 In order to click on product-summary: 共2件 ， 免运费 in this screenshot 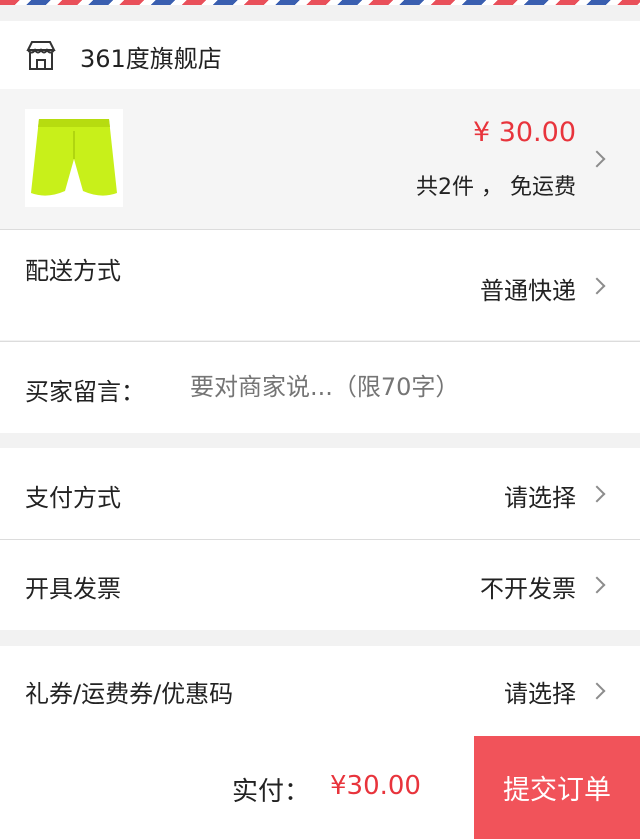, I will do `click(496, 187)`.